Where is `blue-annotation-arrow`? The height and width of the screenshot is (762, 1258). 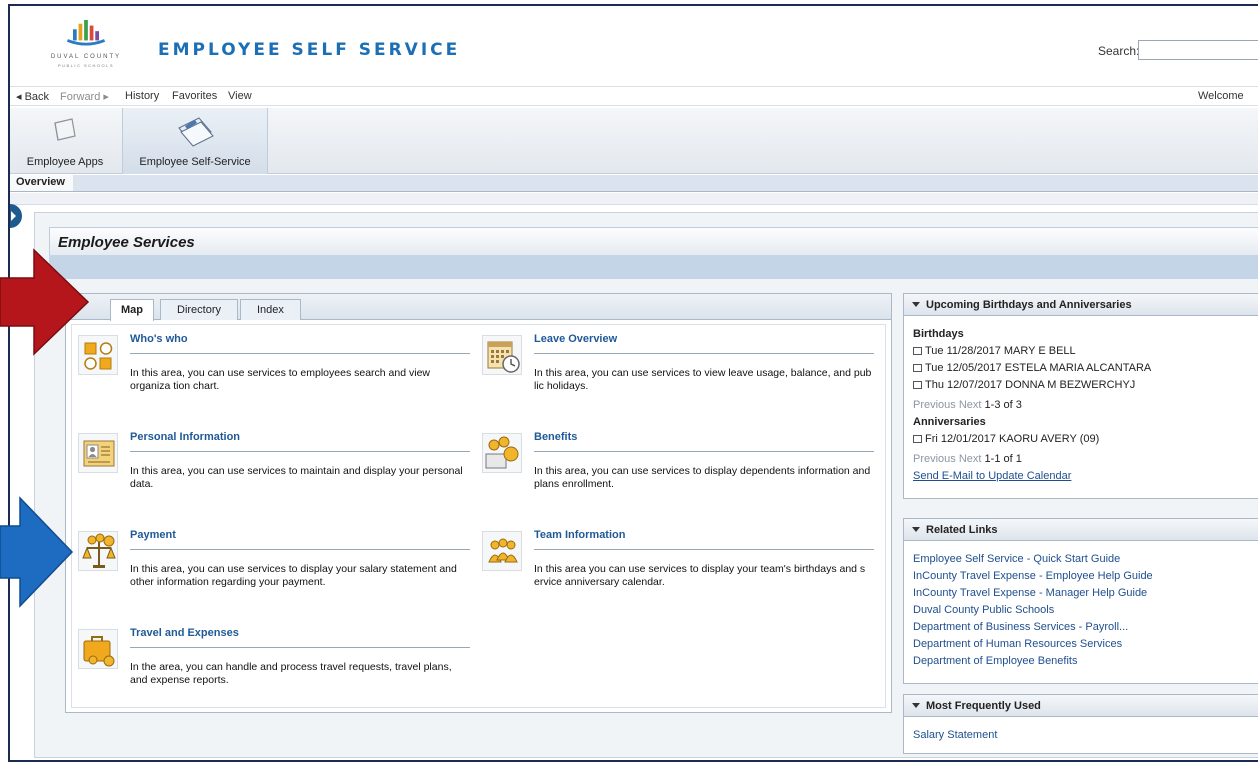 blue-annotation-arrow is located at coordinates (37, 552).